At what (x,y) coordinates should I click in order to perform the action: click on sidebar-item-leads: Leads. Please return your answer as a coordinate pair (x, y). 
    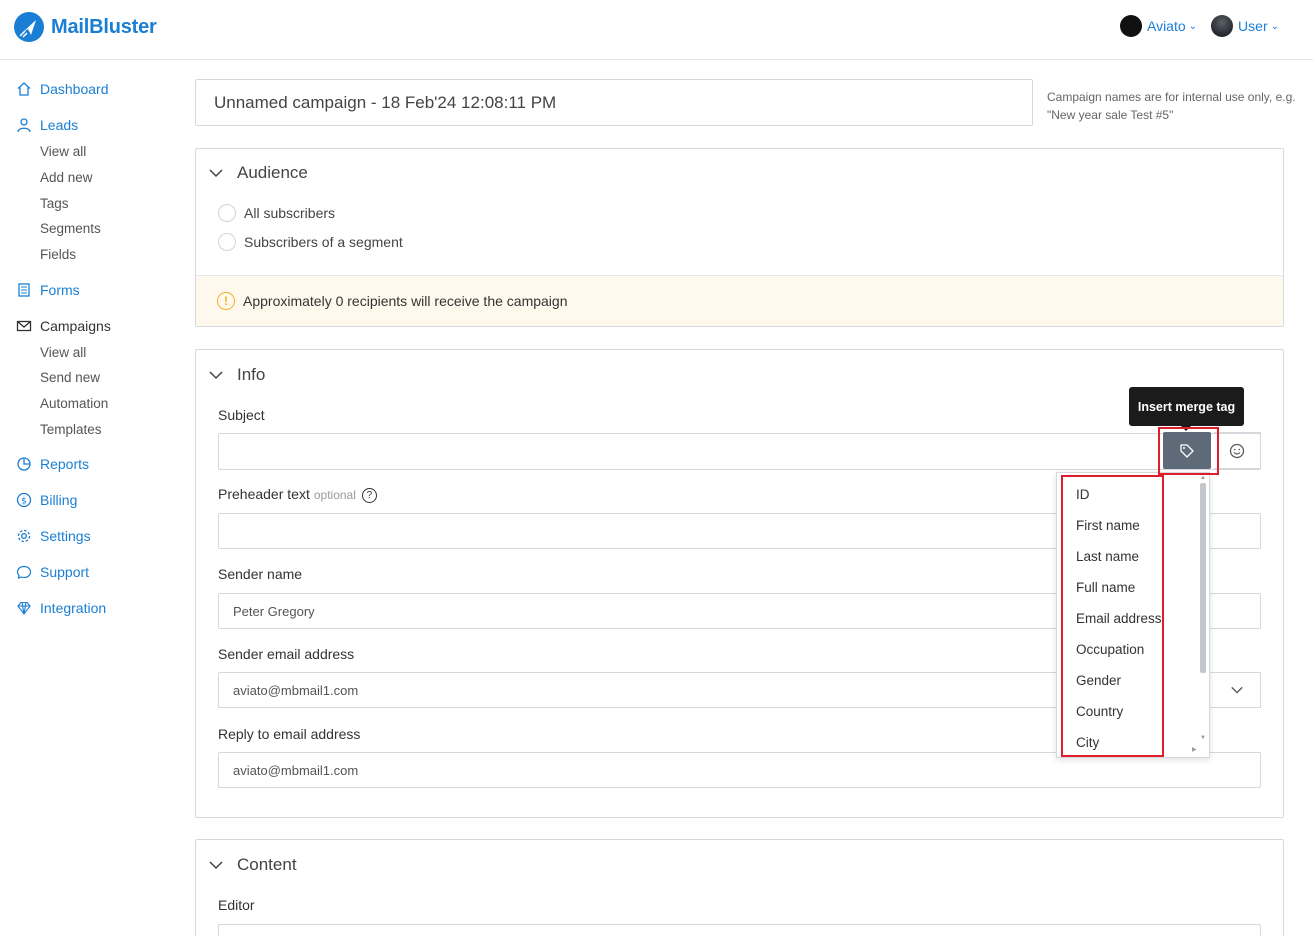
    Looking at the image, I should click on (47, 125).